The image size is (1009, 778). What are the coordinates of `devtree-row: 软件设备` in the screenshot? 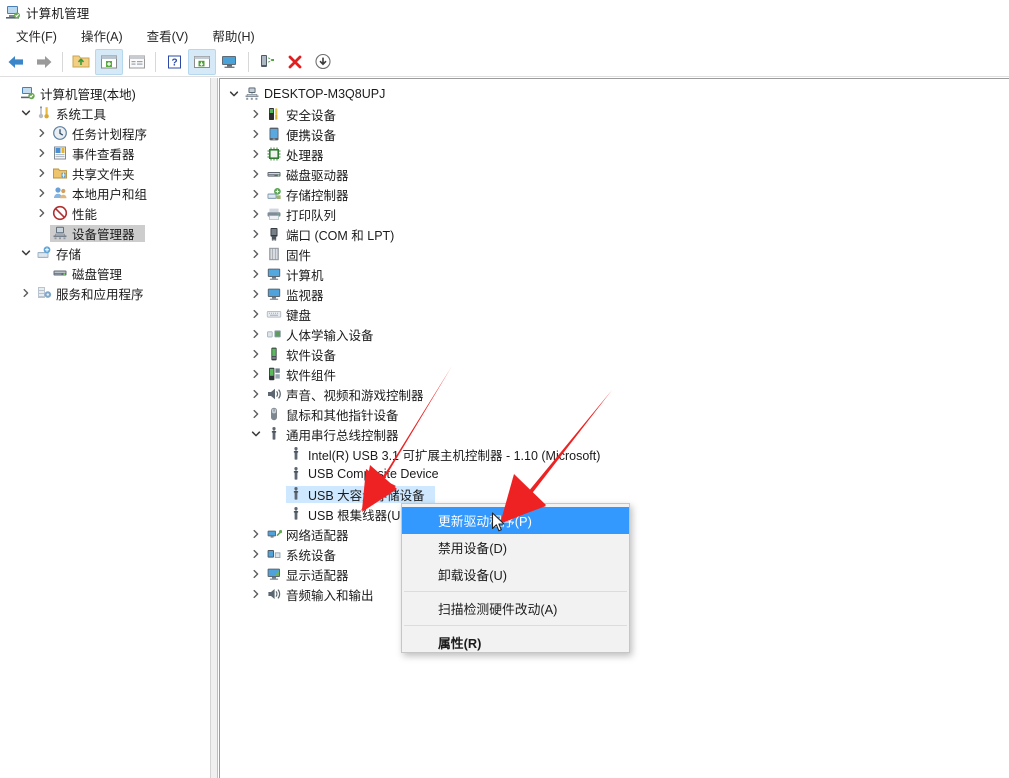 It's located at (614, 354).